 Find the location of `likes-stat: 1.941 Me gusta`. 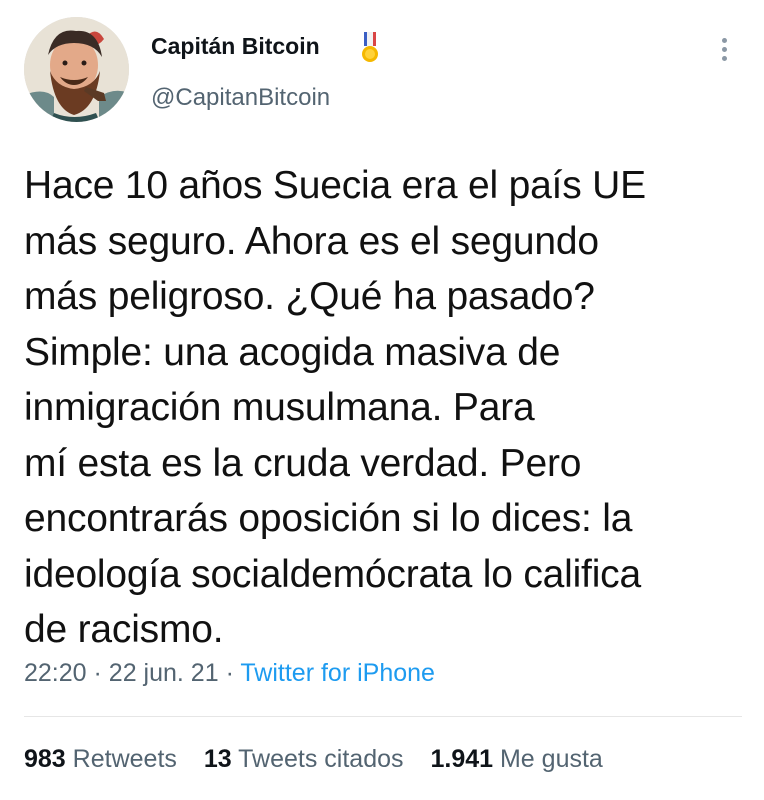

likes-stat: 1.941 Me gusta is located at coordinates (516, 759).